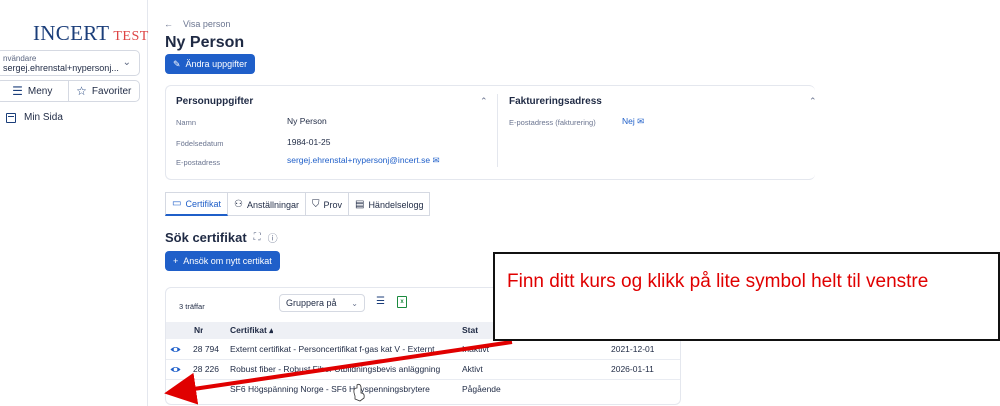  I want to click on sidebar-item-min-sida: Min Sida, so click(34, 117).